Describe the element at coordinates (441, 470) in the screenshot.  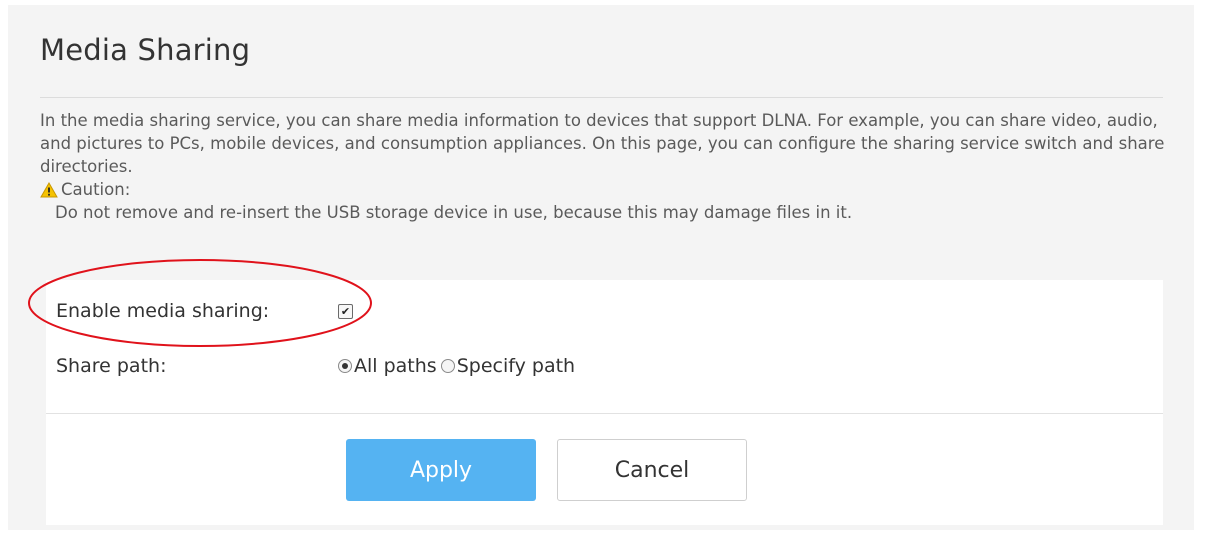
I see `apply-button: Apply` at that location.